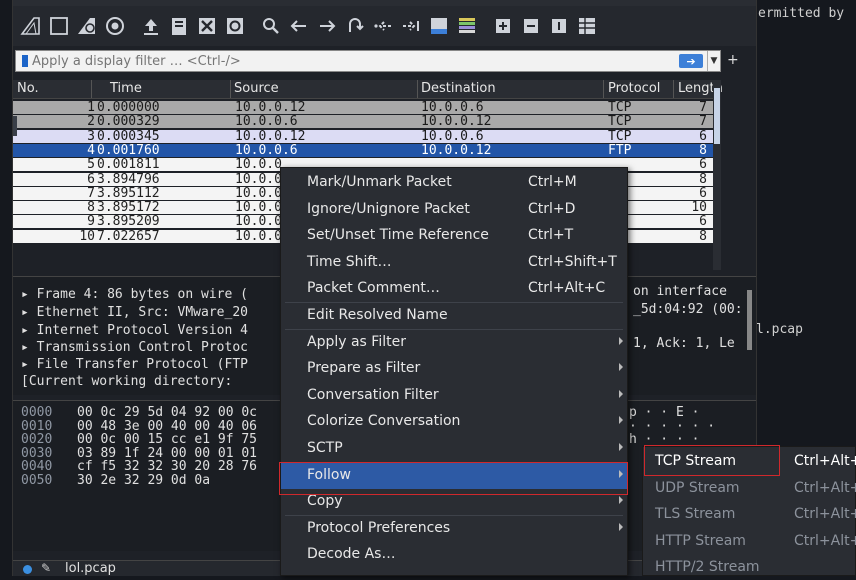  I want to click on reload-icon, so click(235, 26).